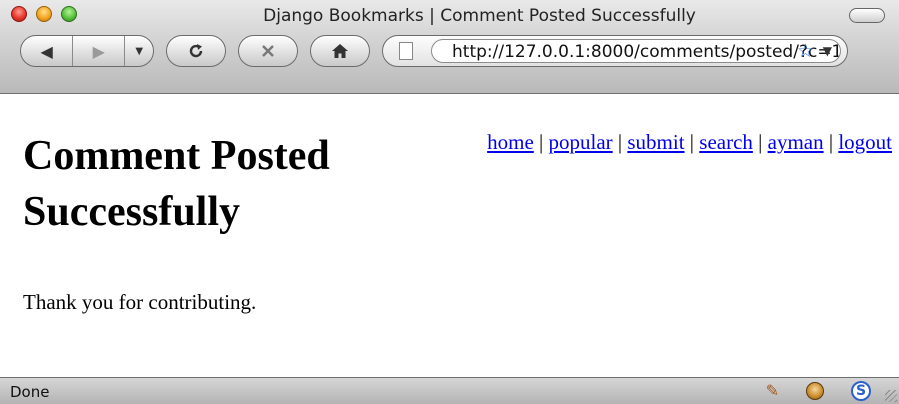 The image size is (899, 404). I want to click on nav-link-logout: logout, so click(865, 142).